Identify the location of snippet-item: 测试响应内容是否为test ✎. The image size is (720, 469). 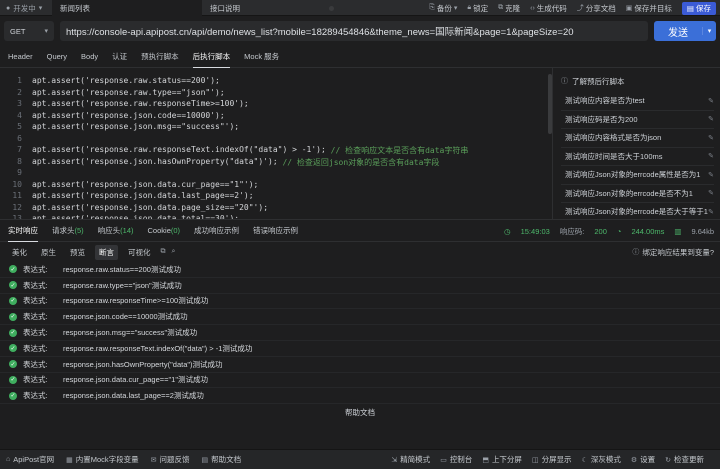
(637, 101).